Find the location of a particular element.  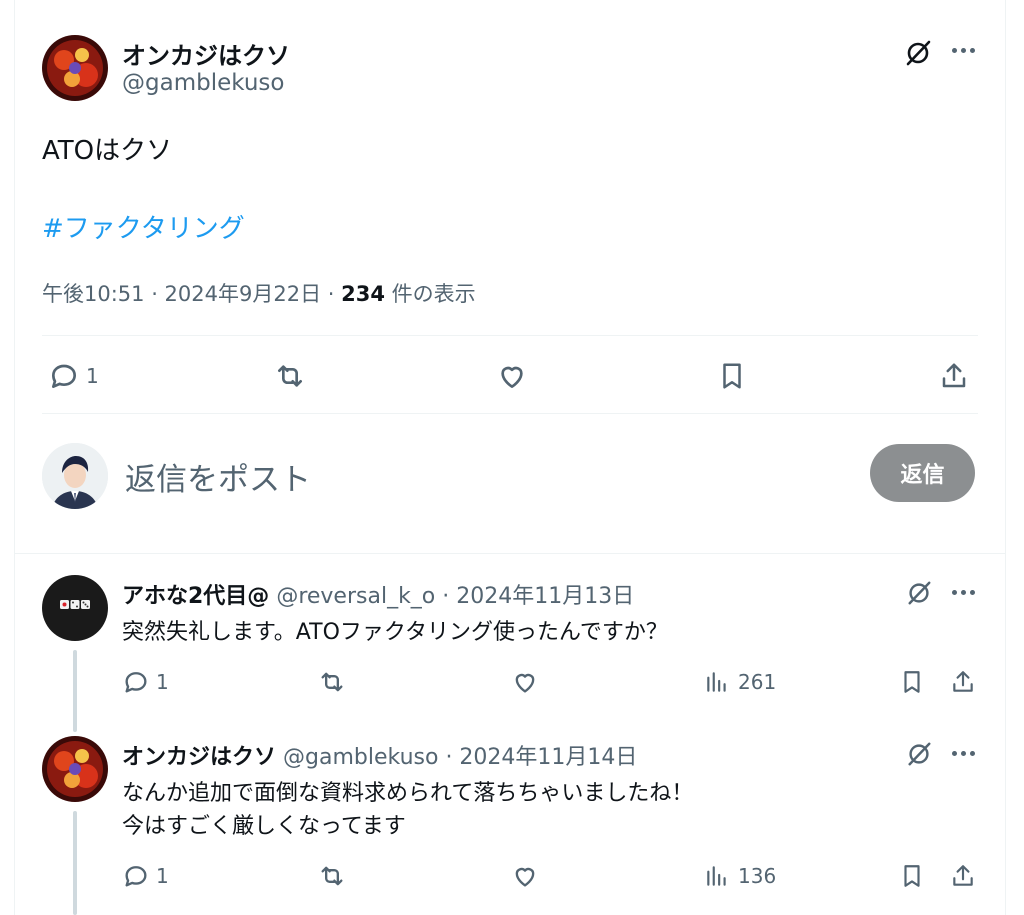

views-count: 234 is located at coordinates (363, 294).